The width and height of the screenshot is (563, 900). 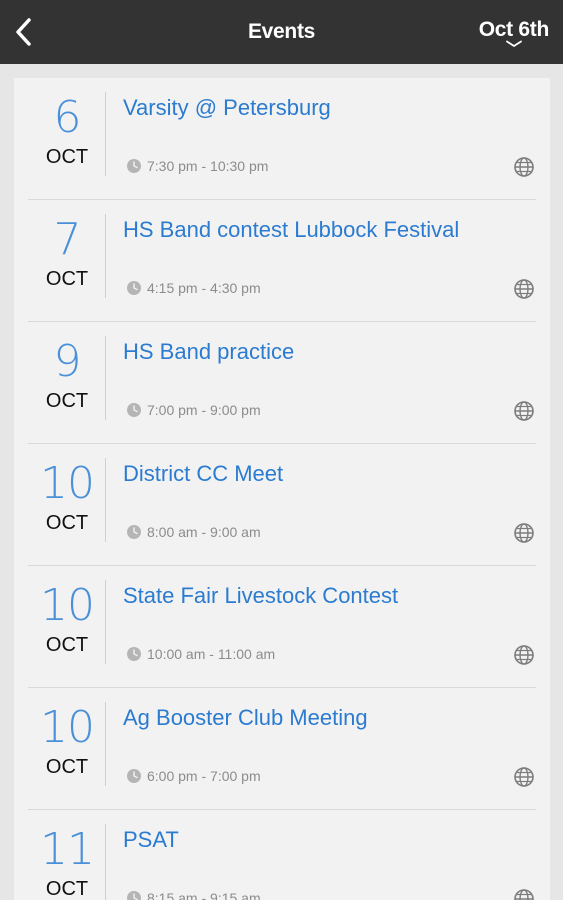 What do you see at coordinates (67, 117) in the screenshot?
I see `event-day: 6` at bounding box center [67, 117].